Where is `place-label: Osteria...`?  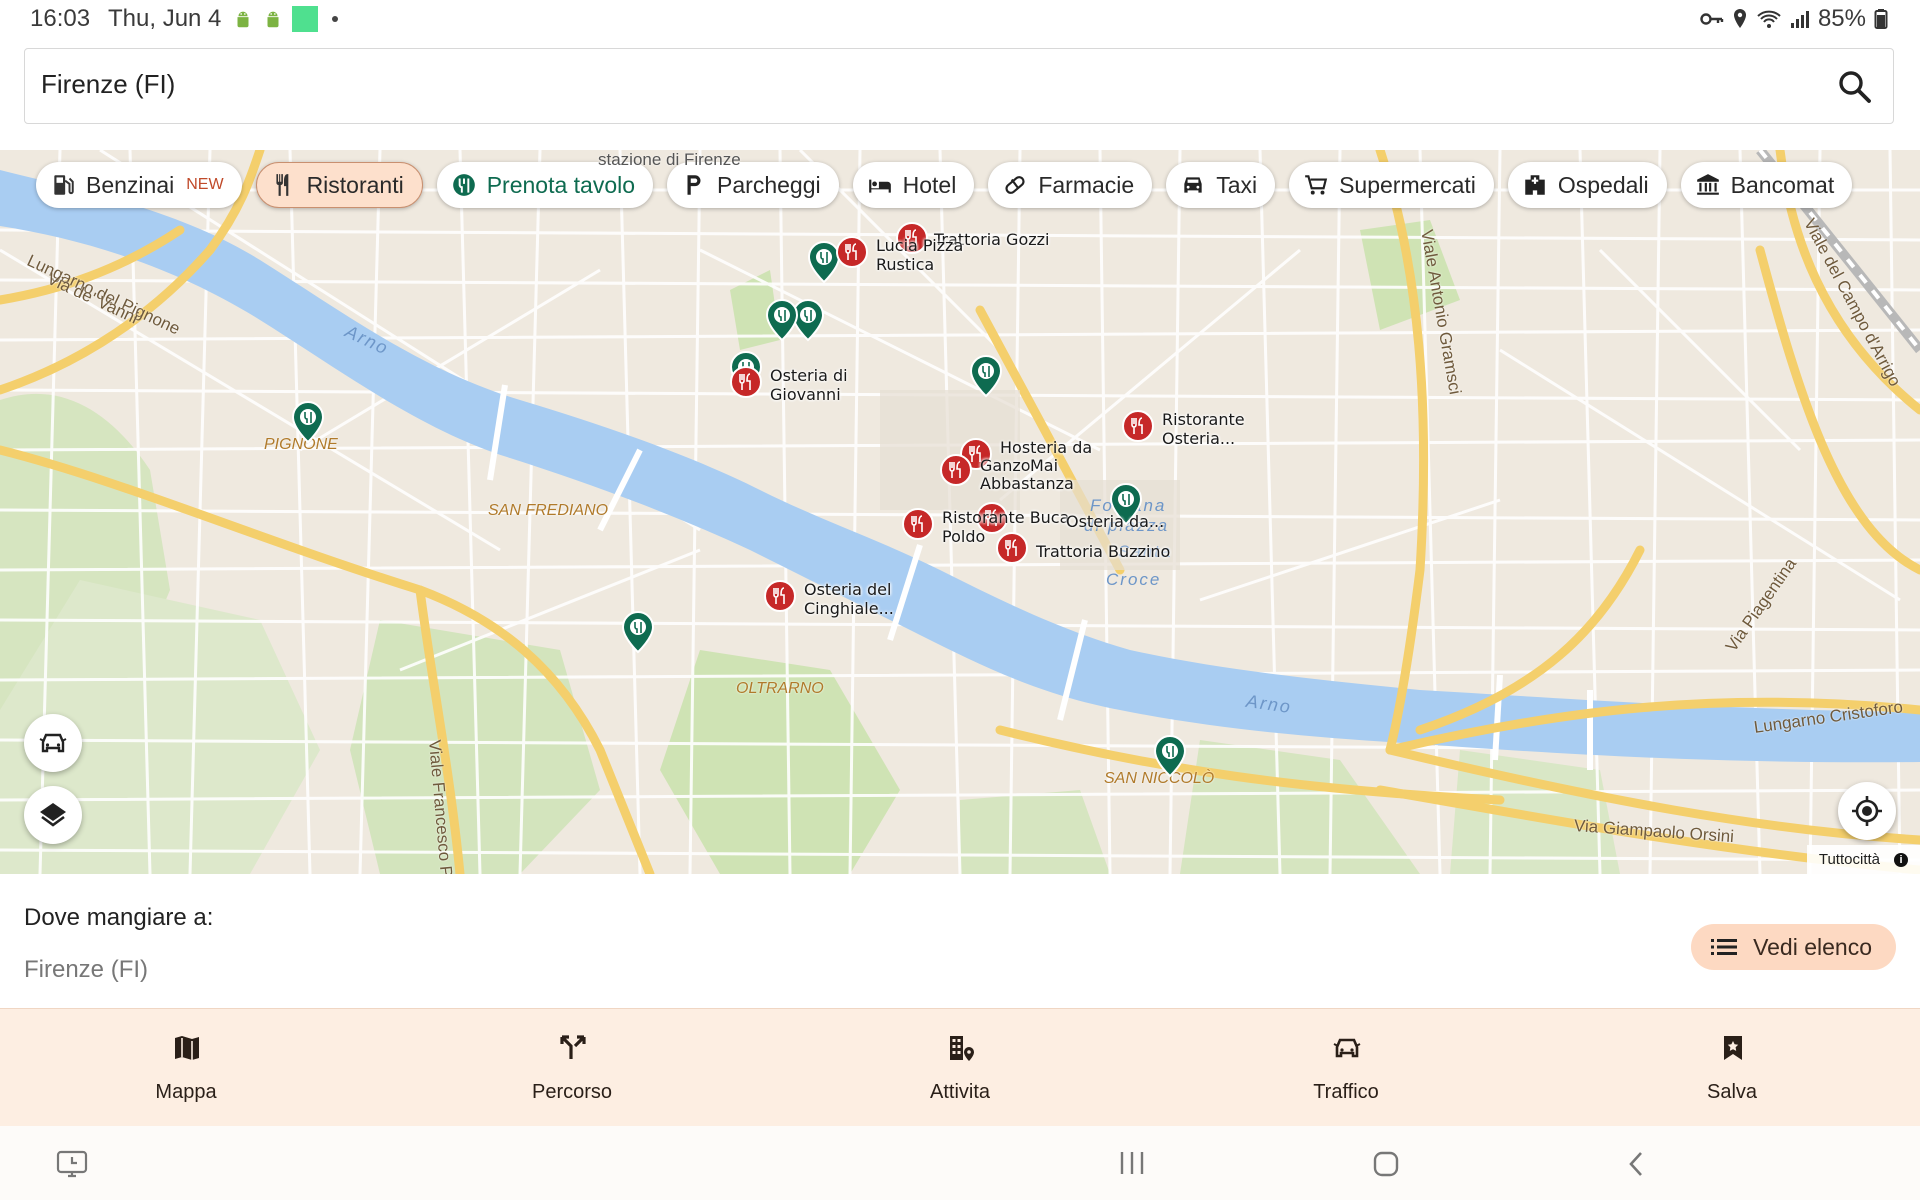
place-label: Osteria... is located at coordinates (1198, 438).